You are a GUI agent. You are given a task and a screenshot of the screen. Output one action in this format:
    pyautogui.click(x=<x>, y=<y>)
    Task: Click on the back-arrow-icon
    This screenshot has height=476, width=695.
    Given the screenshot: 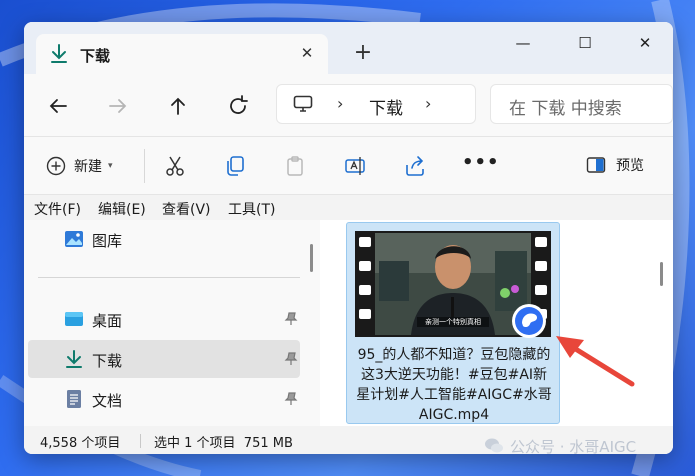 What is the action you would take?
    pyautogui.click(x=58, y=106)
    